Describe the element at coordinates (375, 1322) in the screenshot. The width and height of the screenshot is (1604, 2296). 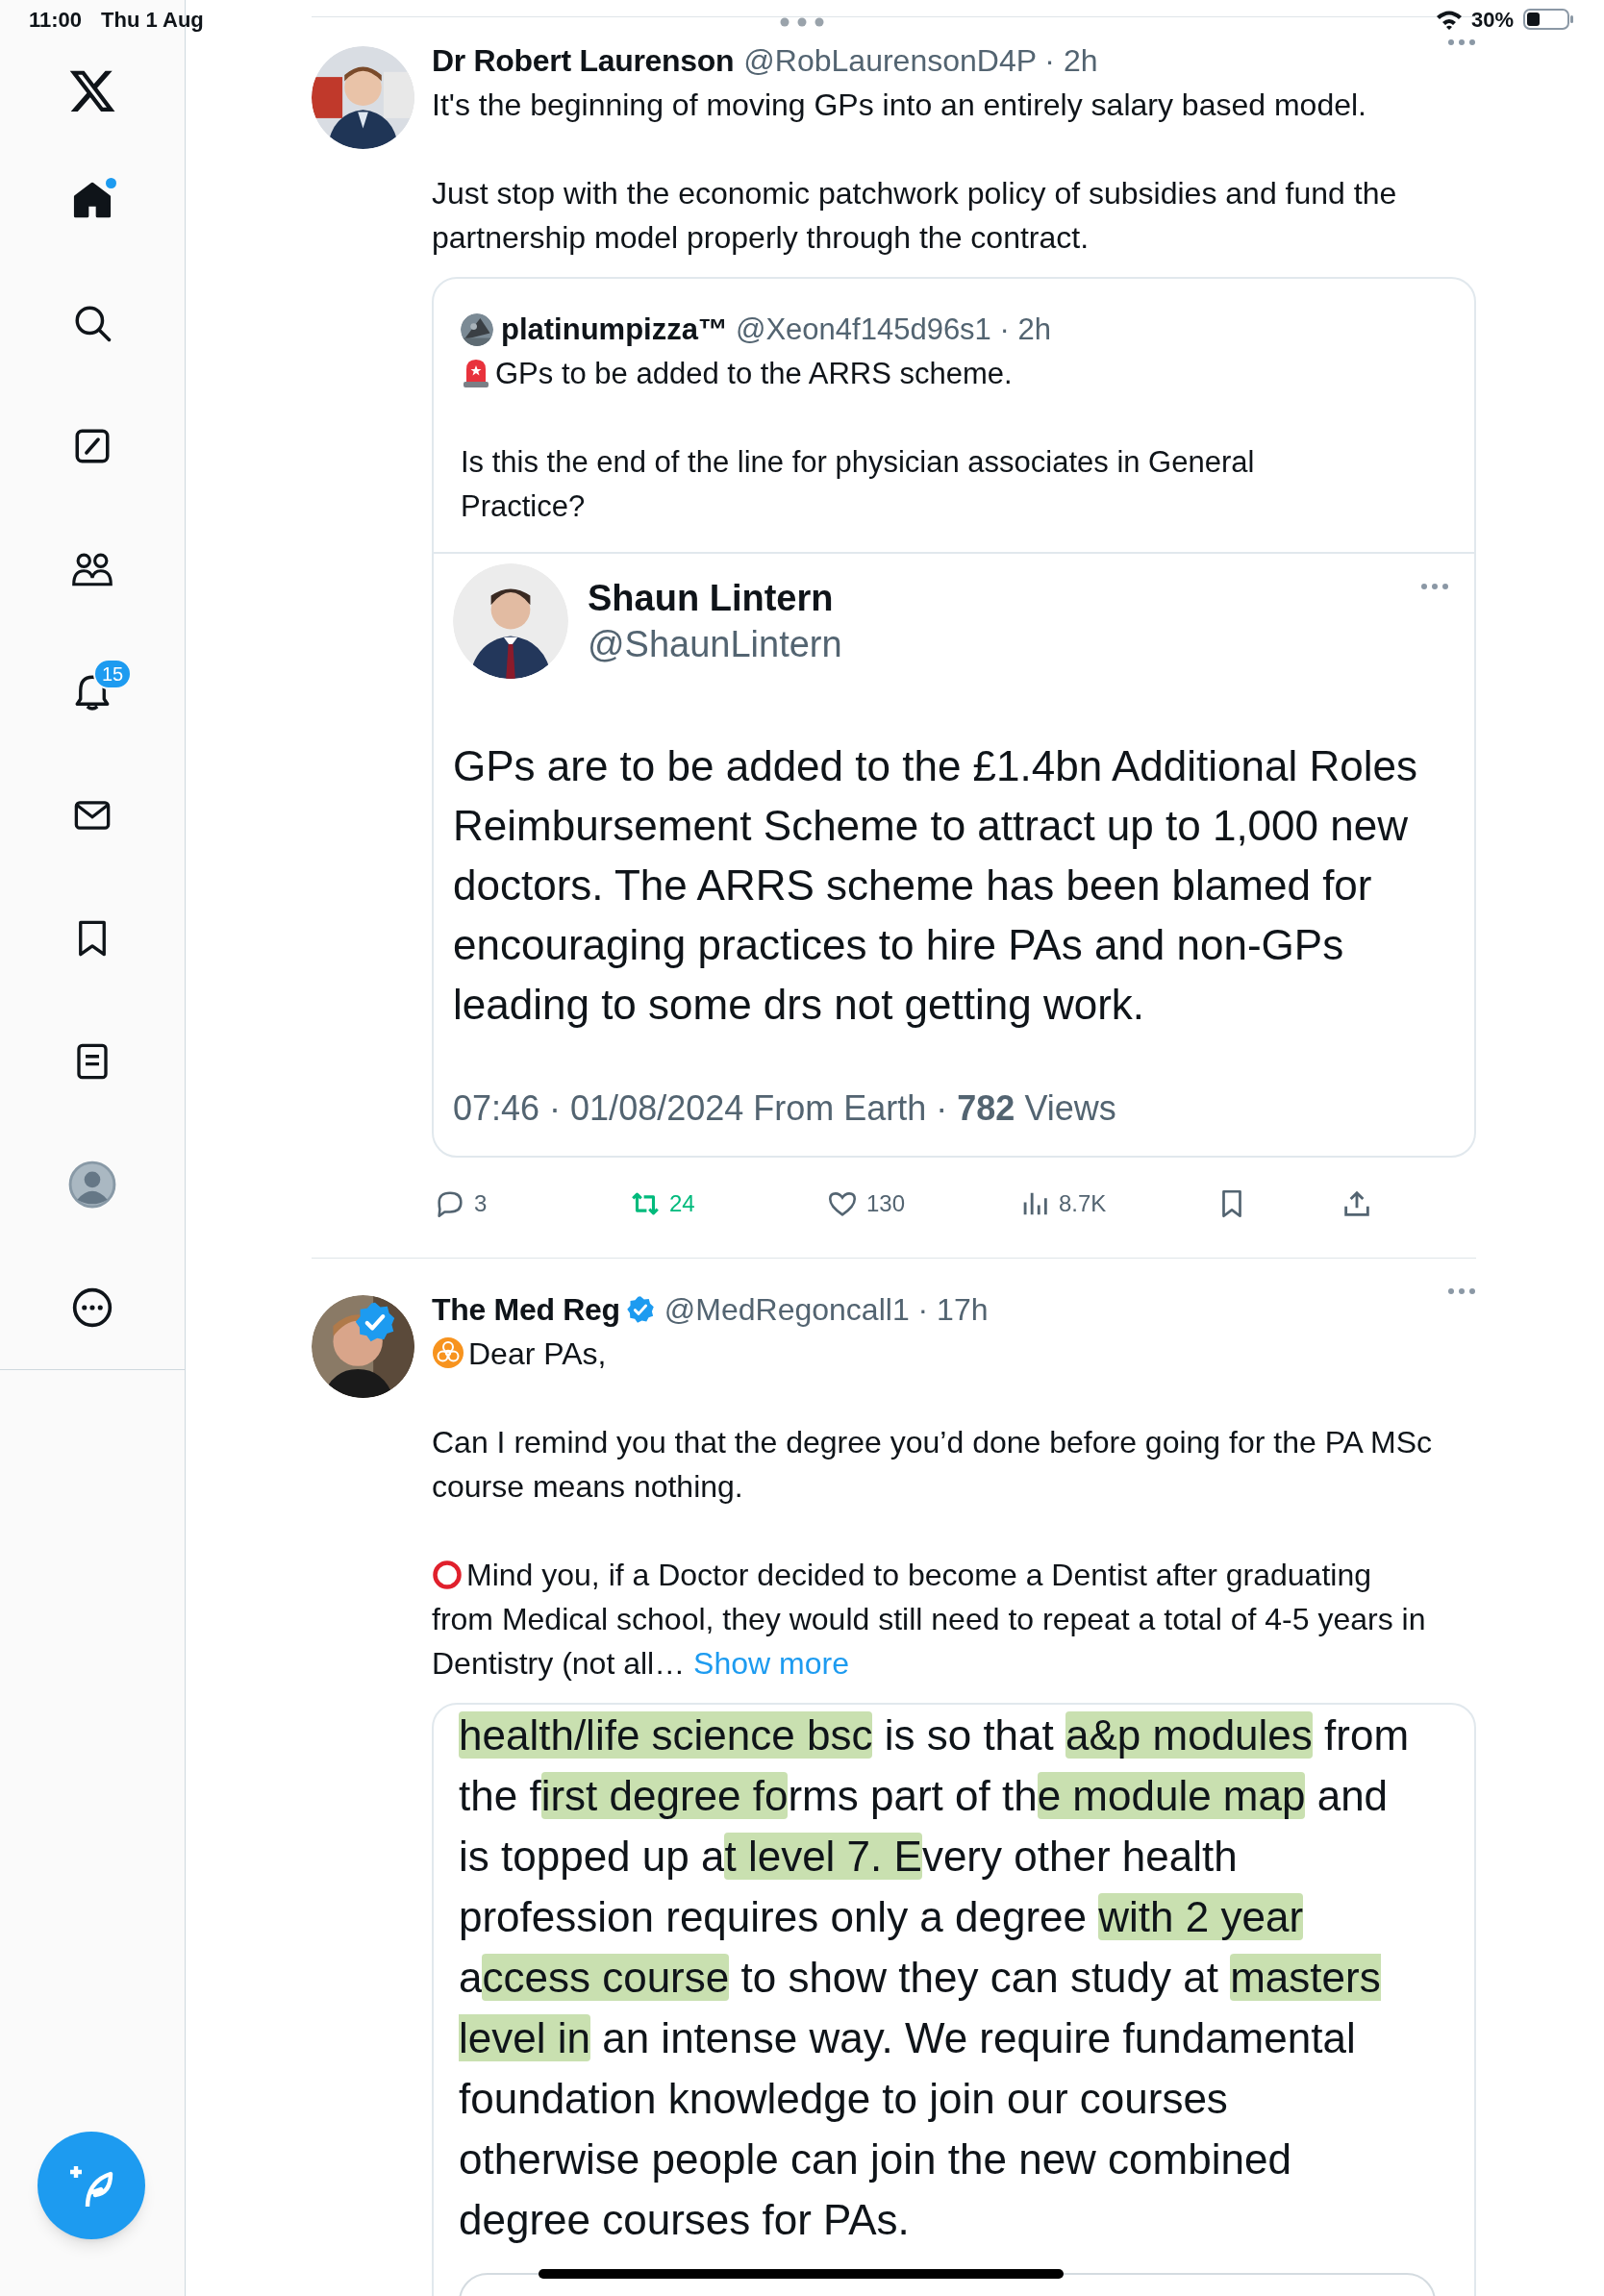
I see `verified-badge-icon` at that location.